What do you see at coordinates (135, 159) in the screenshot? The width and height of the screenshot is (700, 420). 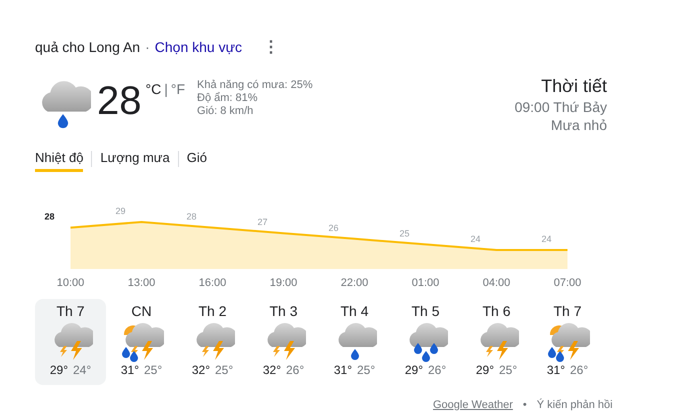 I see `tab: Lượng mưa` at bounding box center [135, 159].